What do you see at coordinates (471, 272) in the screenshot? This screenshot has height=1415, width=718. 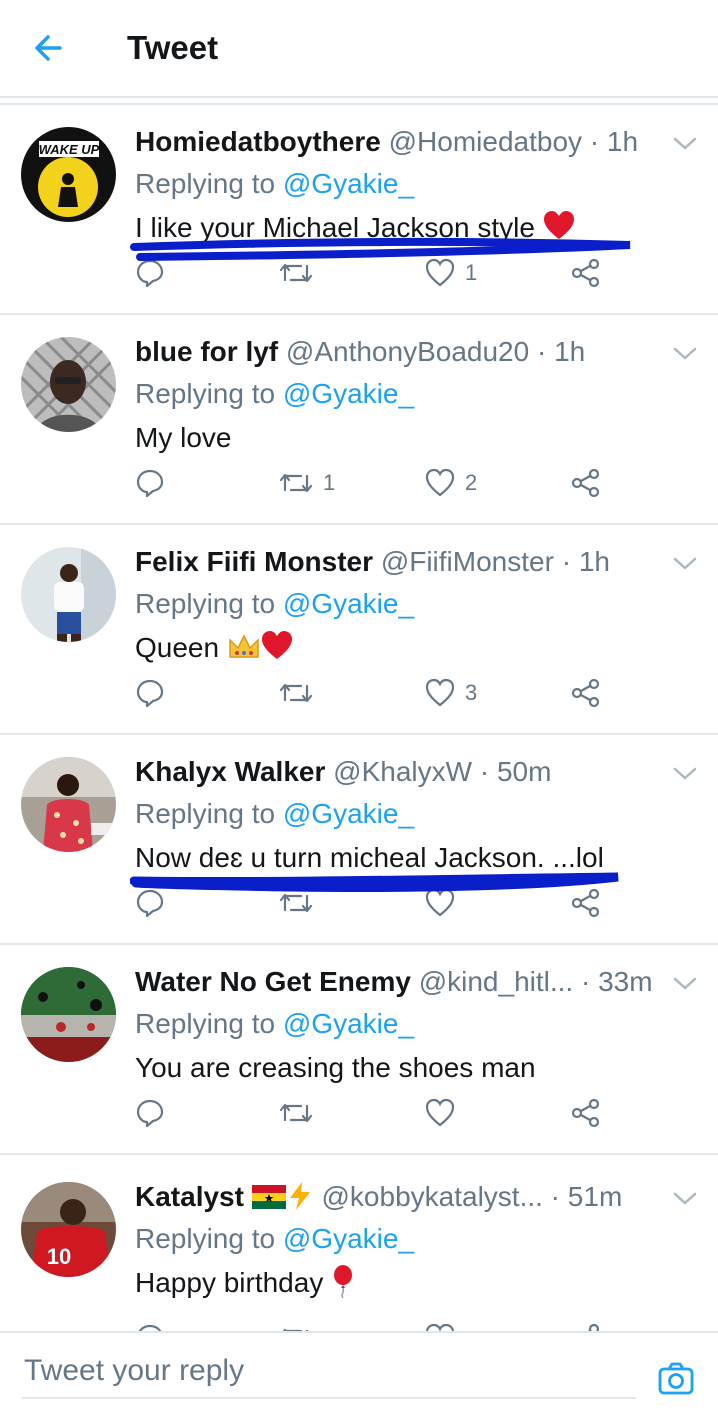 I see `like-count: 1` at bounding box center [471, 272].